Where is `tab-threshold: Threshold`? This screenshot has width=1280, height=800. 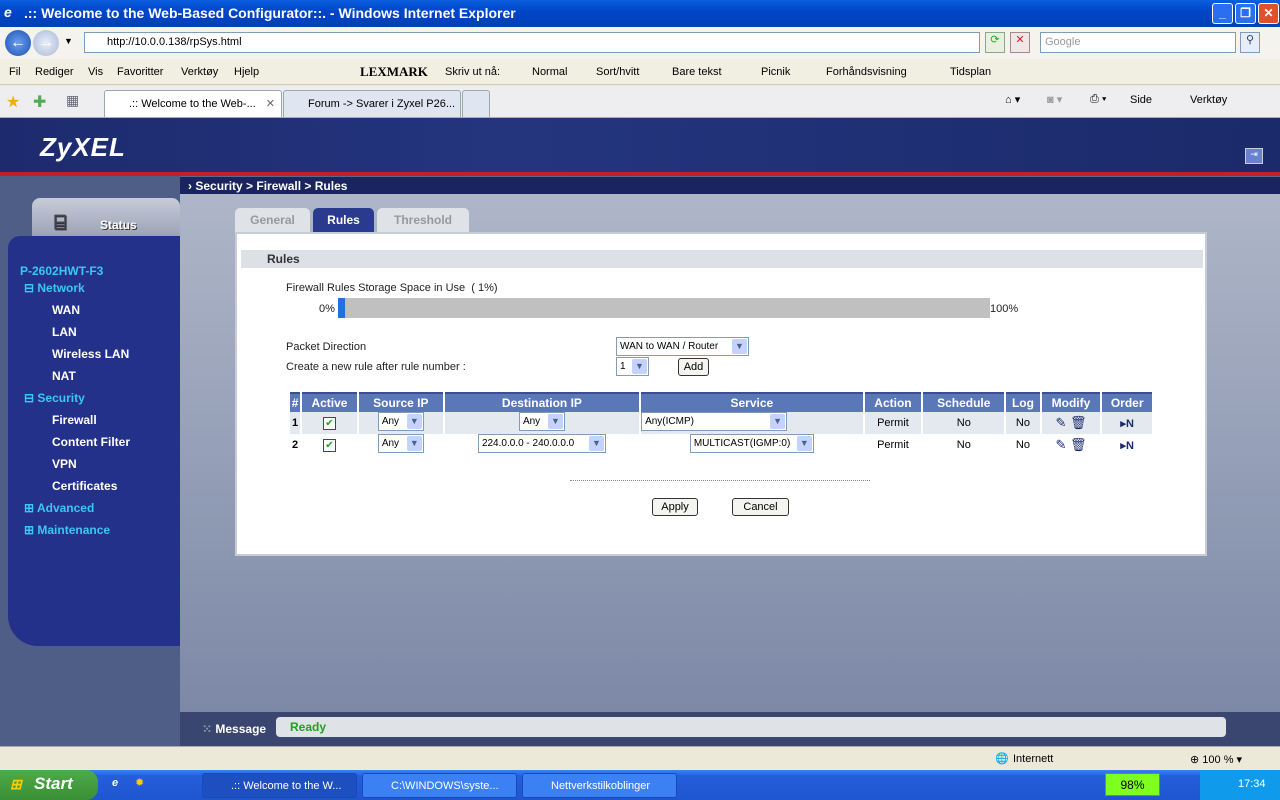
tab-threshold: Threshold is located at coordinates (423, 220).